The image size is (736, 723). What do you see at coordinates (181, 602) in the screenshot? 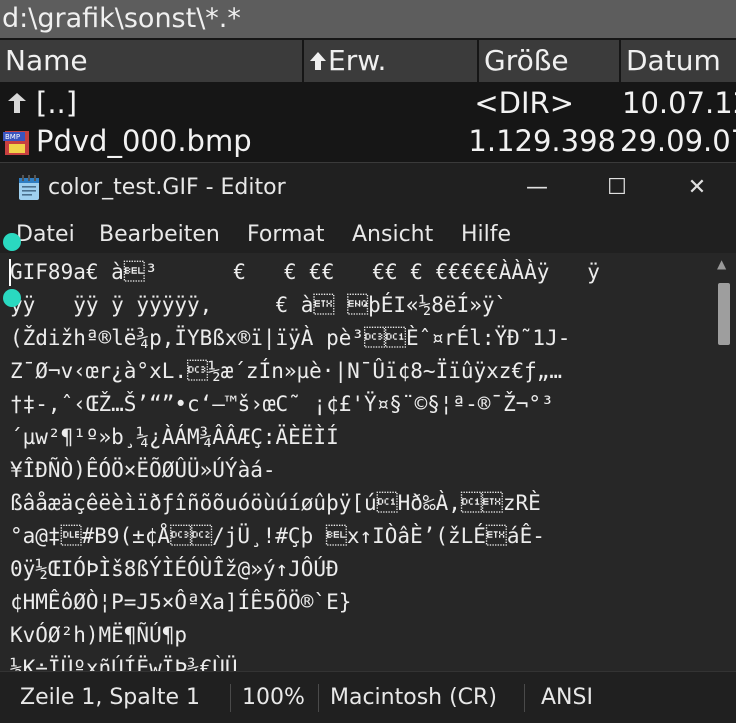
I see `text-line: ¢HMÊôØÒ¦P=J5×ÔªXa]ÍÊ5ÕÖ®`E}` at bounding box center [181, 602].